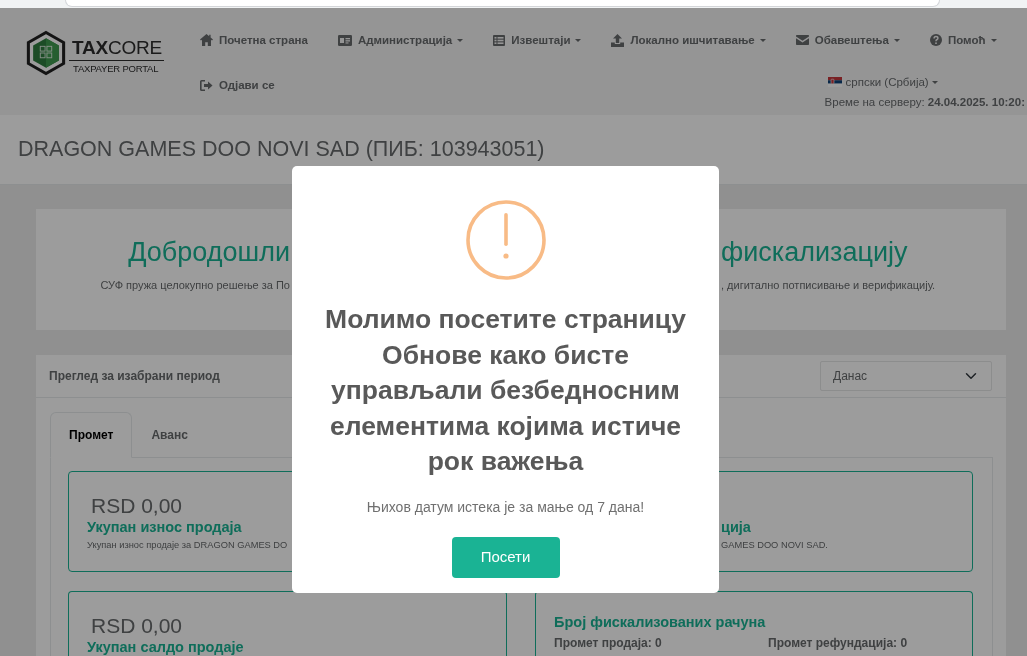  What do you see at coordinates (502, 3) in the screenshot?
I see `address-bar` at bounding box center [502, 3].